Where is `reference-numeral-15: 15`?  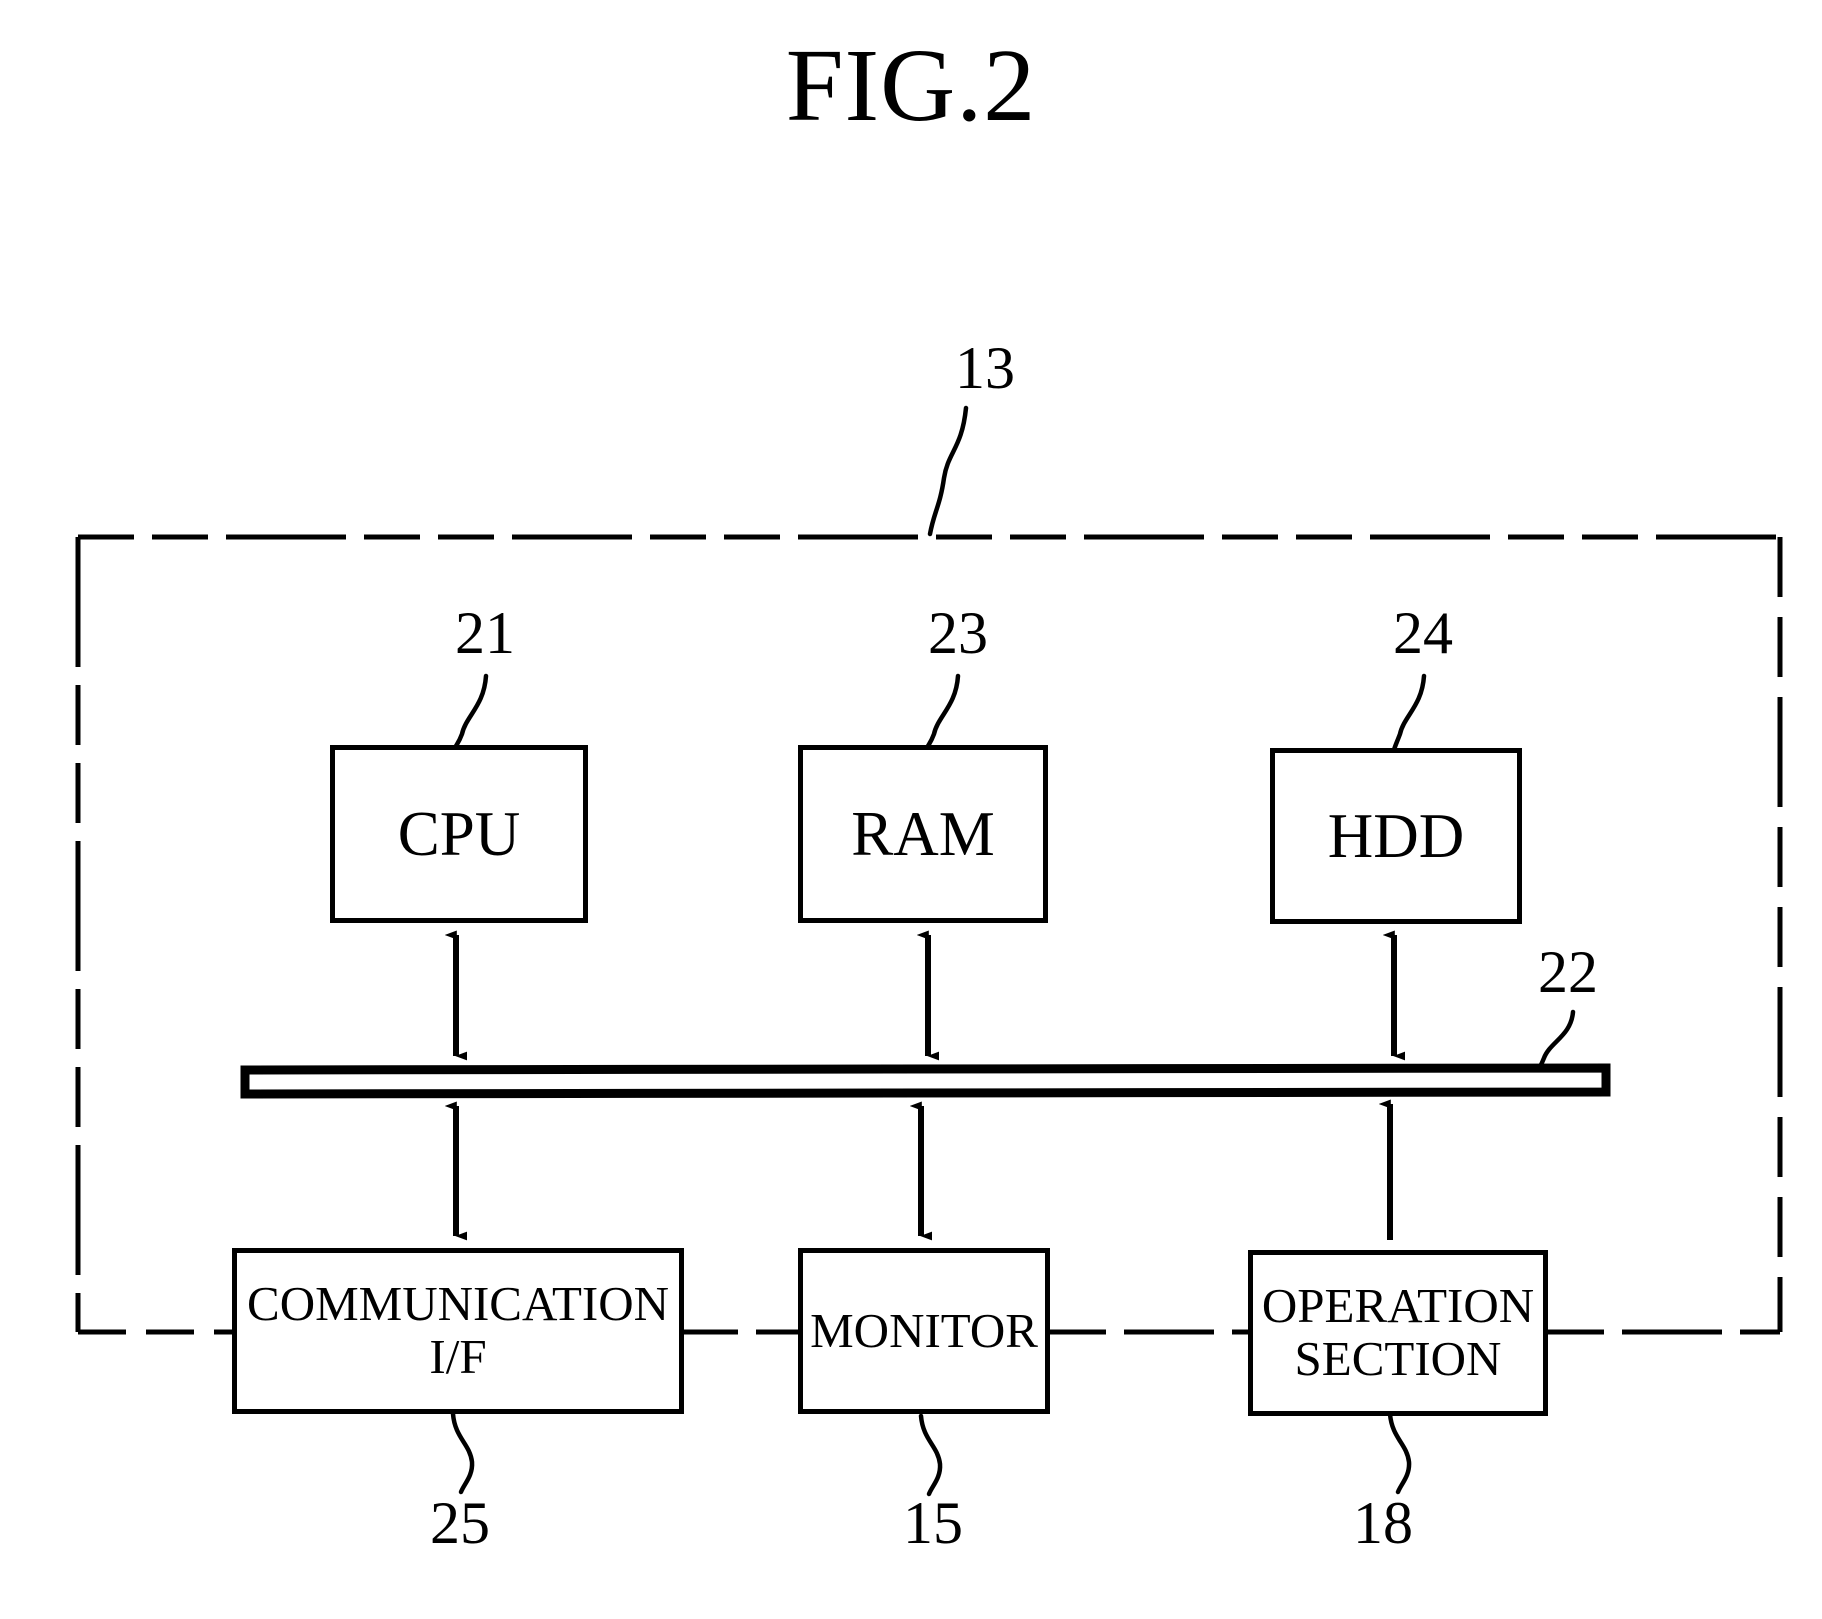 reference-numeral-15: 15 is located at coordinates (933, 1523).